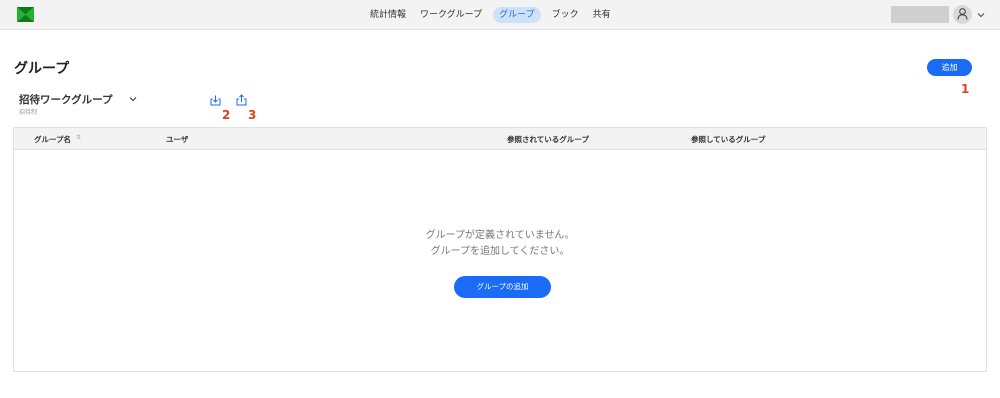 The image size is (1000, 398). Describe the element at coordinates (215, 100) in the screenshot. I see `import-icon` at that location.